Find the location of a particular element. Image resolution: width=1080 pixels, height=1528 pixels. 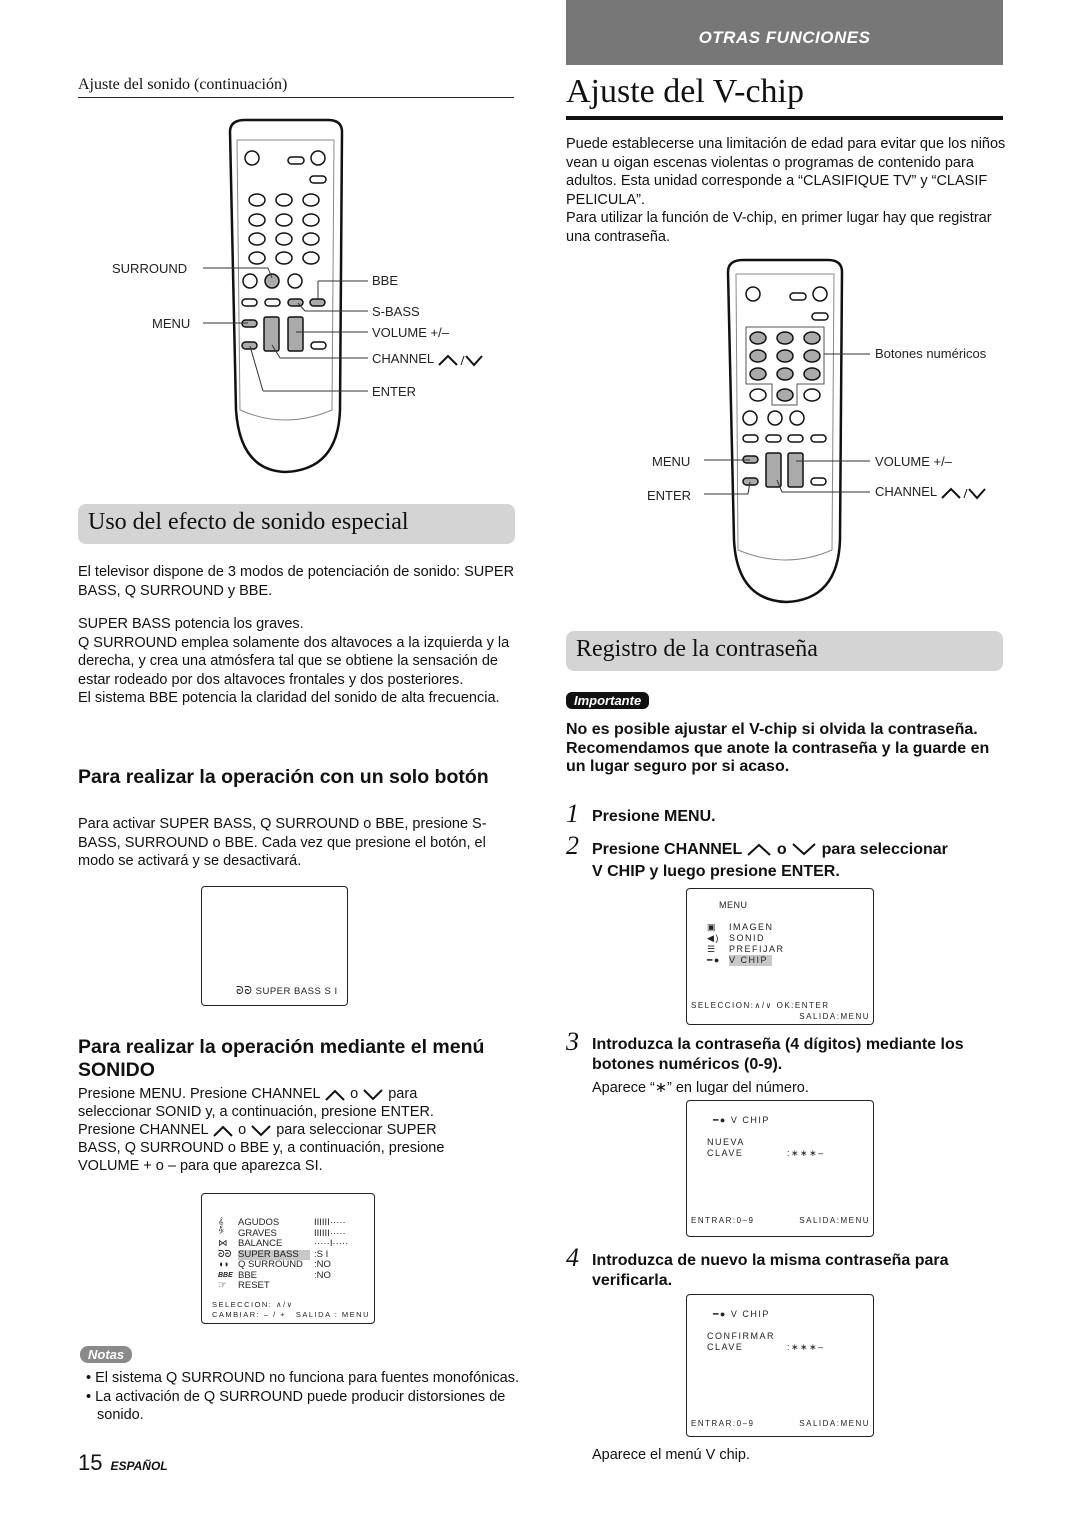

osd-row: ⋈ BALANCE ·····I····· is located at coordinates (283, 1244).